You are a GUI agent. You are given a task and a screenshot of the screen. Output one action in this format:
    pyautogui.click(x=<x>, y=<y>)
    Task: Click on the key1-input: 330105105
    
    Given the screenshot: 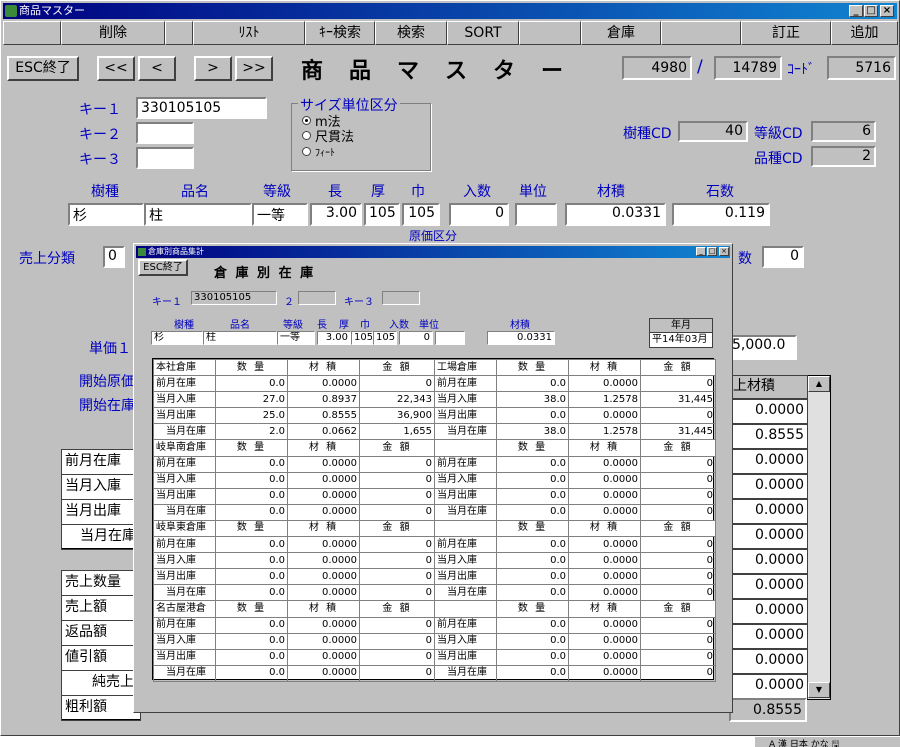 What is the action you would take?
    pyautogui.click(x=201, y=108)
    